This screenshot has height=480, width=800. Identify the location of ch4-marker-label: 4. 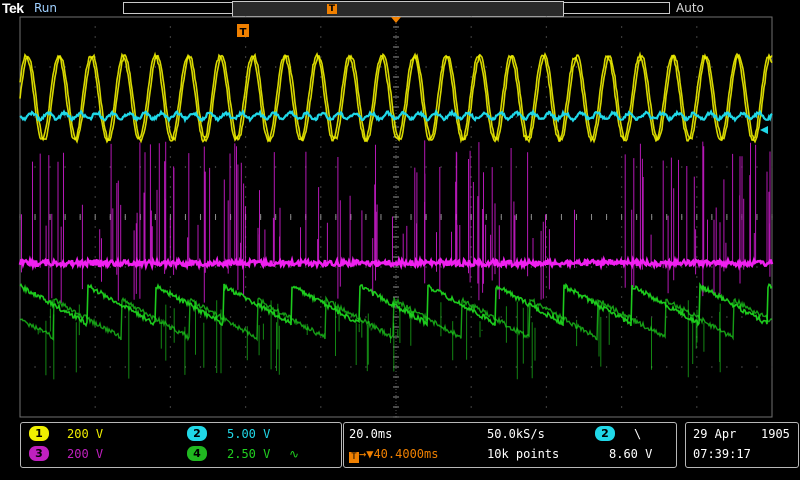
(8, 317).